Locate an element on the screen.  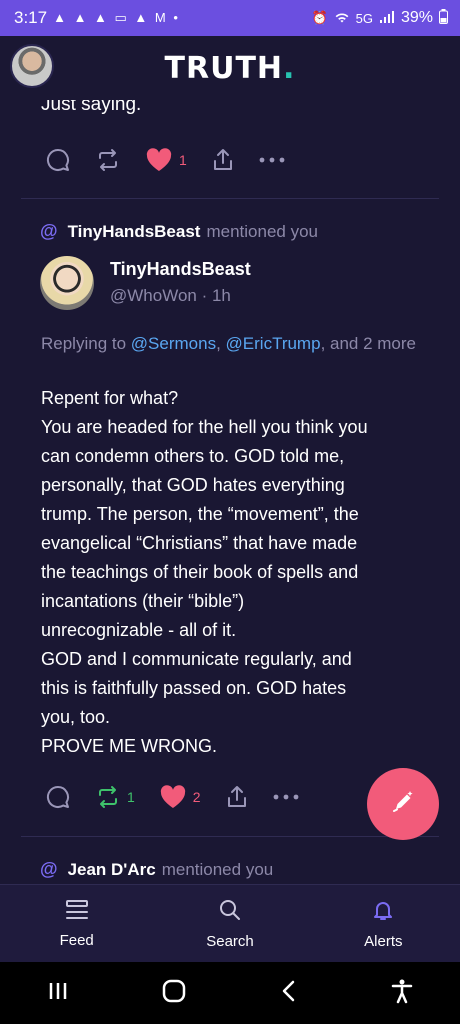
app-header: TRUTH. is located at coordinates (230, 68).